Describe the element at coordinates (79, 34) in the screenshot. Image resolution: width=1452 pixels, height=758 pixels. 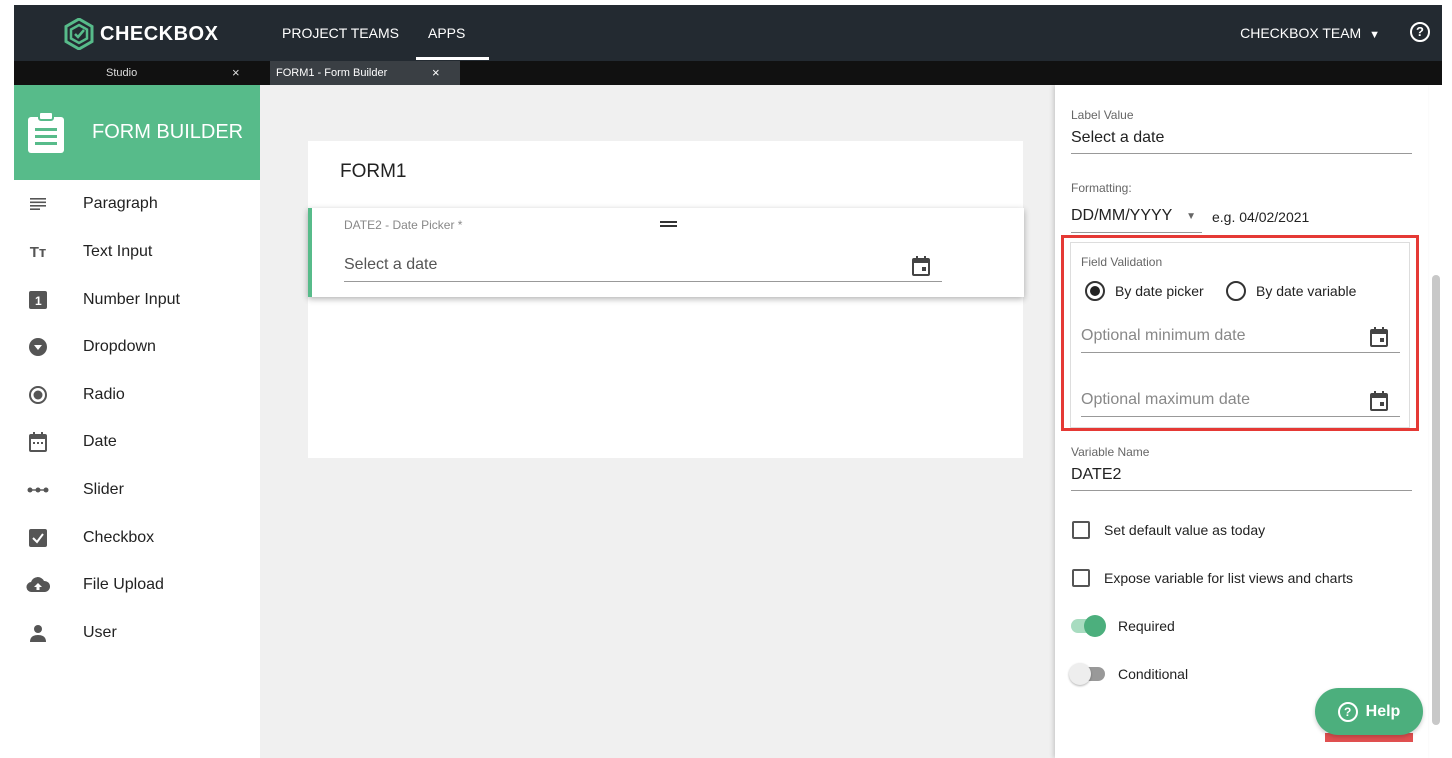
I see `checkbox-logo-icon` at that location.